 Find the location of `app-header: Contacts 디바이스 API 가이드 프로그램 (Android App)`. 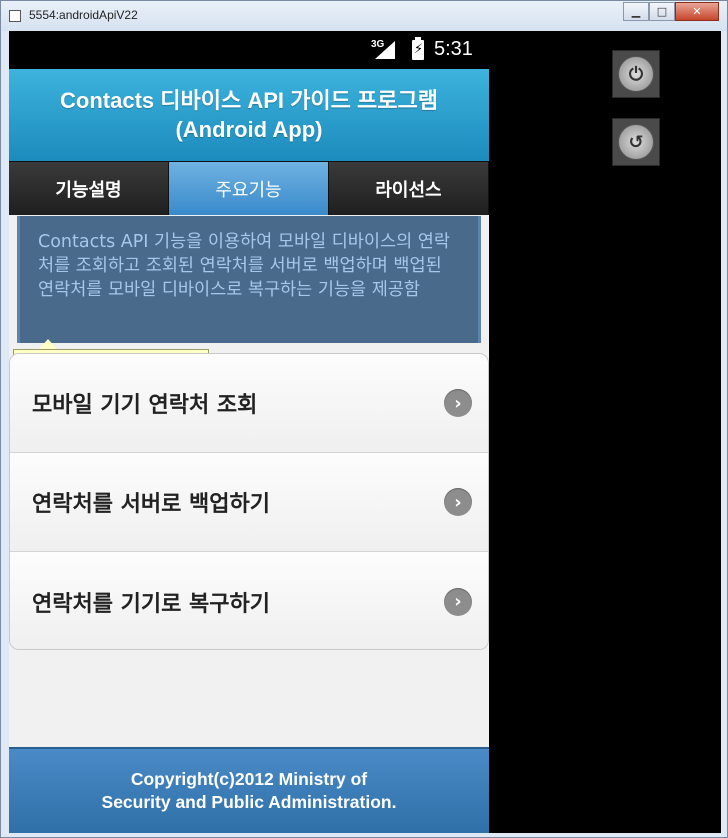

app-header: Contacts 디바이스 API 가이드 프로그램 (Android App) is located at coordinates (249, 115).